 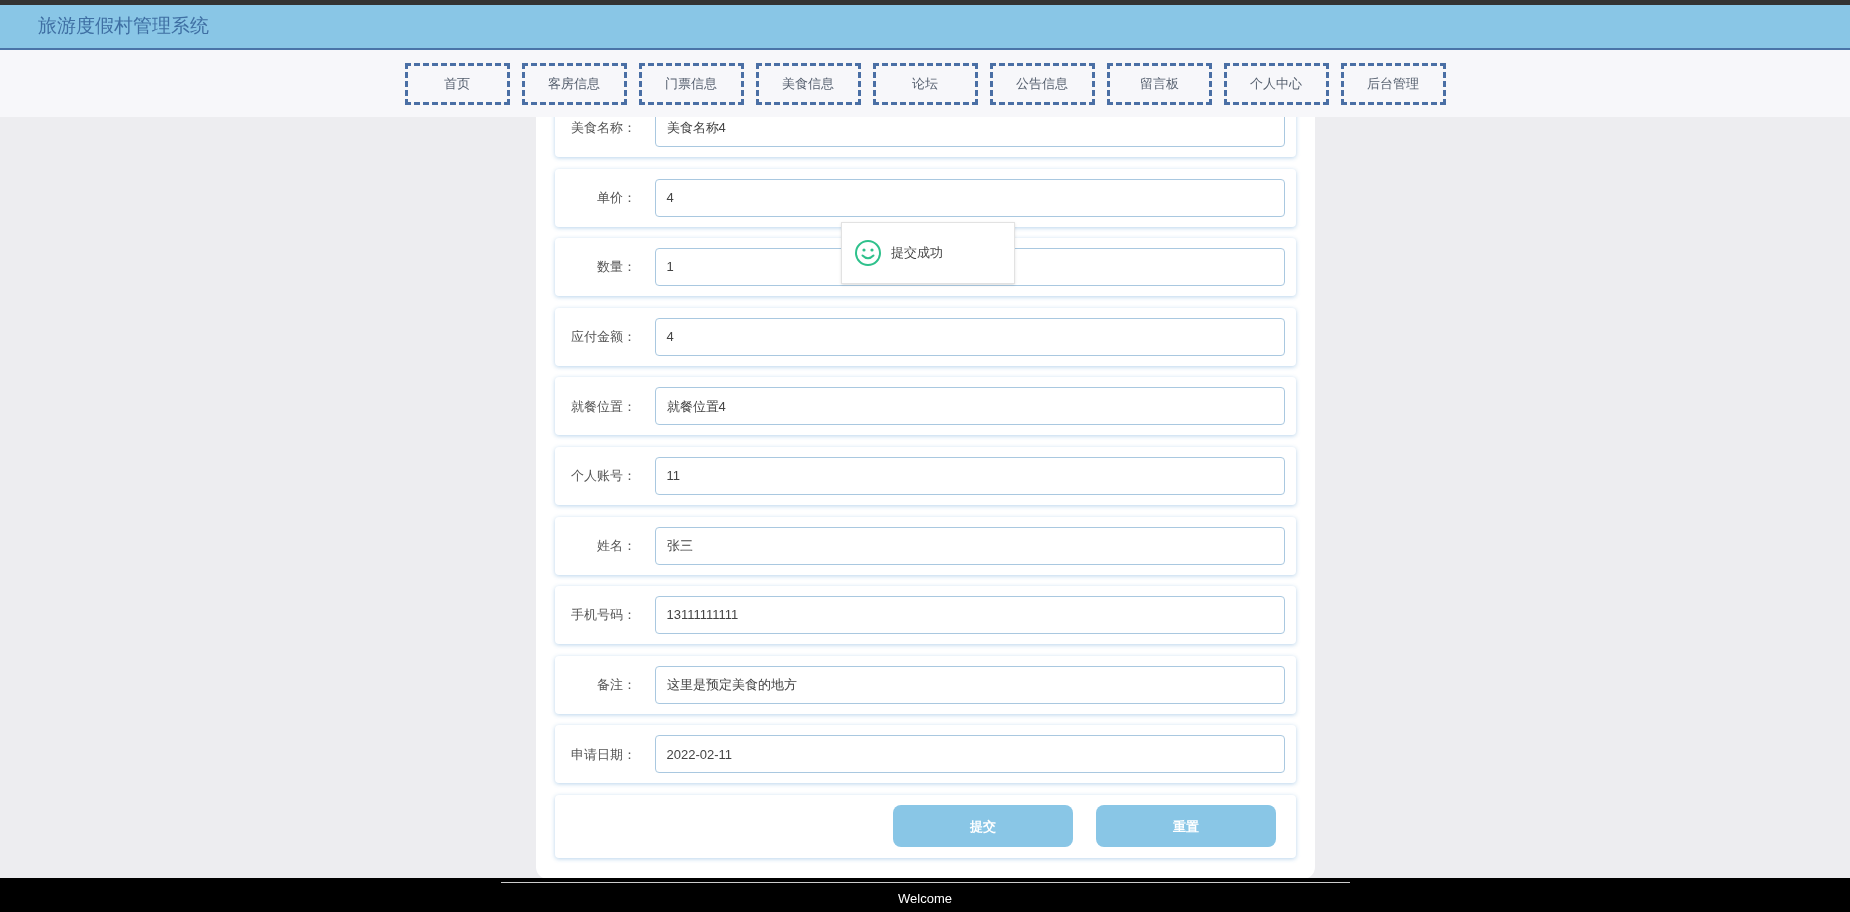 What do you see at coordinates (615, 267) in the screenshot?
I see `field-label: 数量：` at bounding box center [615, 267].